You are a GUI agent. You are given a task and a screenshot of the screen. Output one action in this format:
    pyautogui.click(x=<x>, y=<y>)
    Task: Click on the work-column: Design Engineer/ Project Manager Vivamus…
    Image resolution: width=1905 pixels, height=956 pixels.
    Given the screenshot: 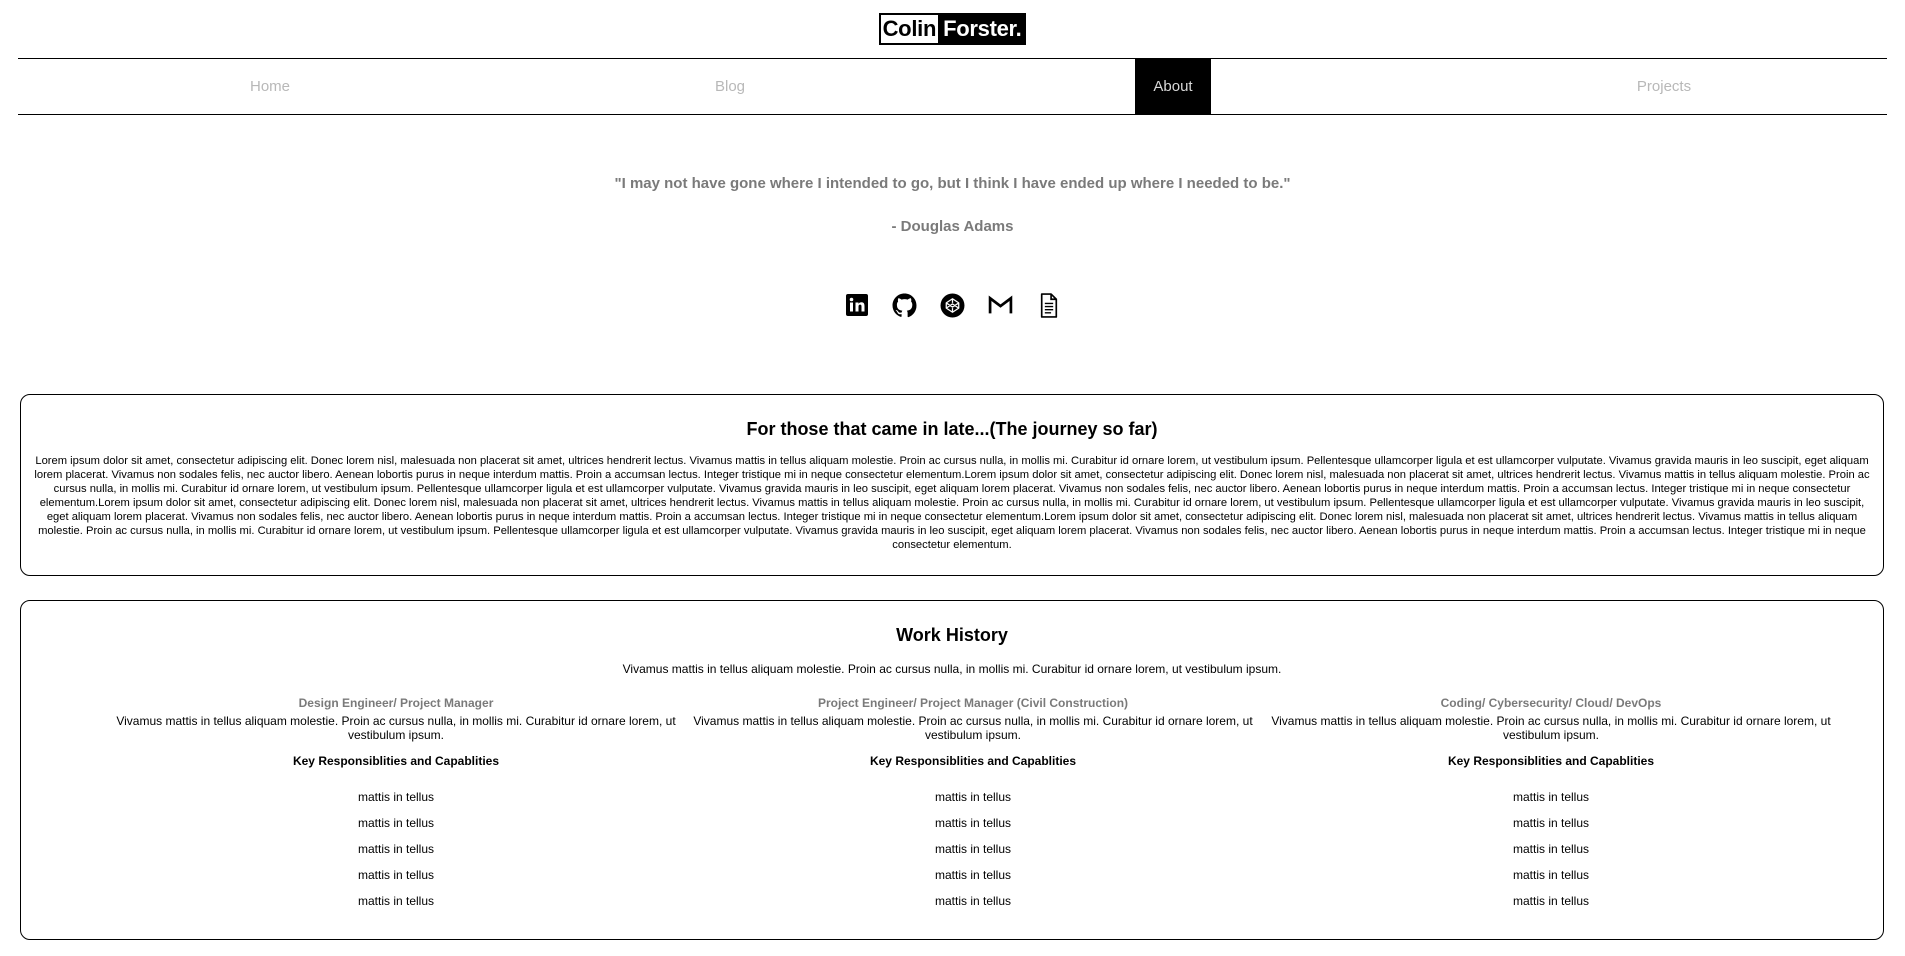 What is the action you would take?
    pyautogui.click(x=396, y=805)
    